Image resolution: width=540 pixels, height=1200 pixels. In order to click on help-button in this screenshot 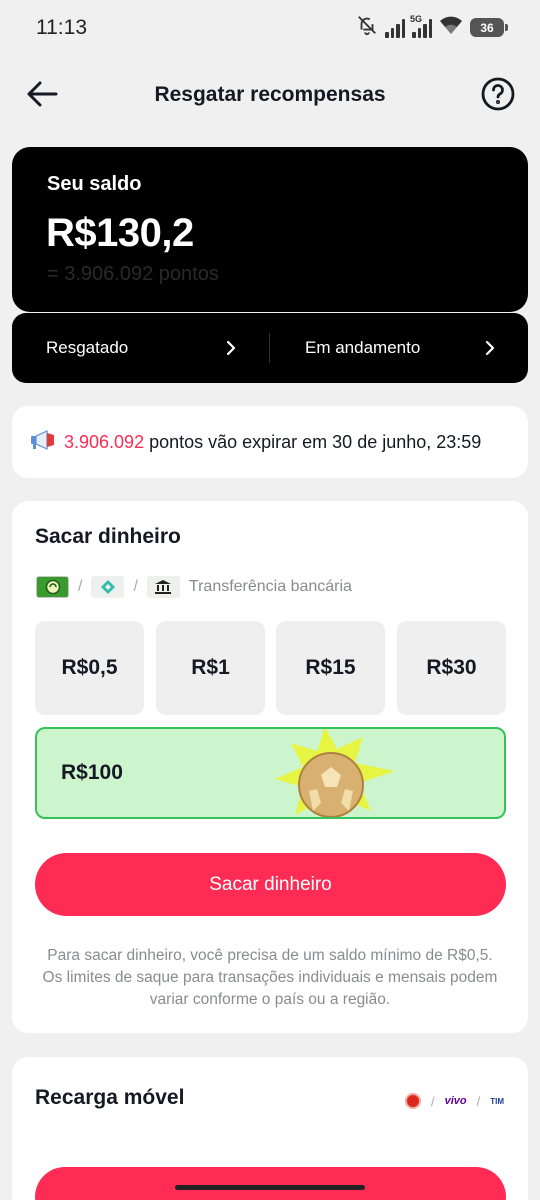, I will do `click(498, 96)`.